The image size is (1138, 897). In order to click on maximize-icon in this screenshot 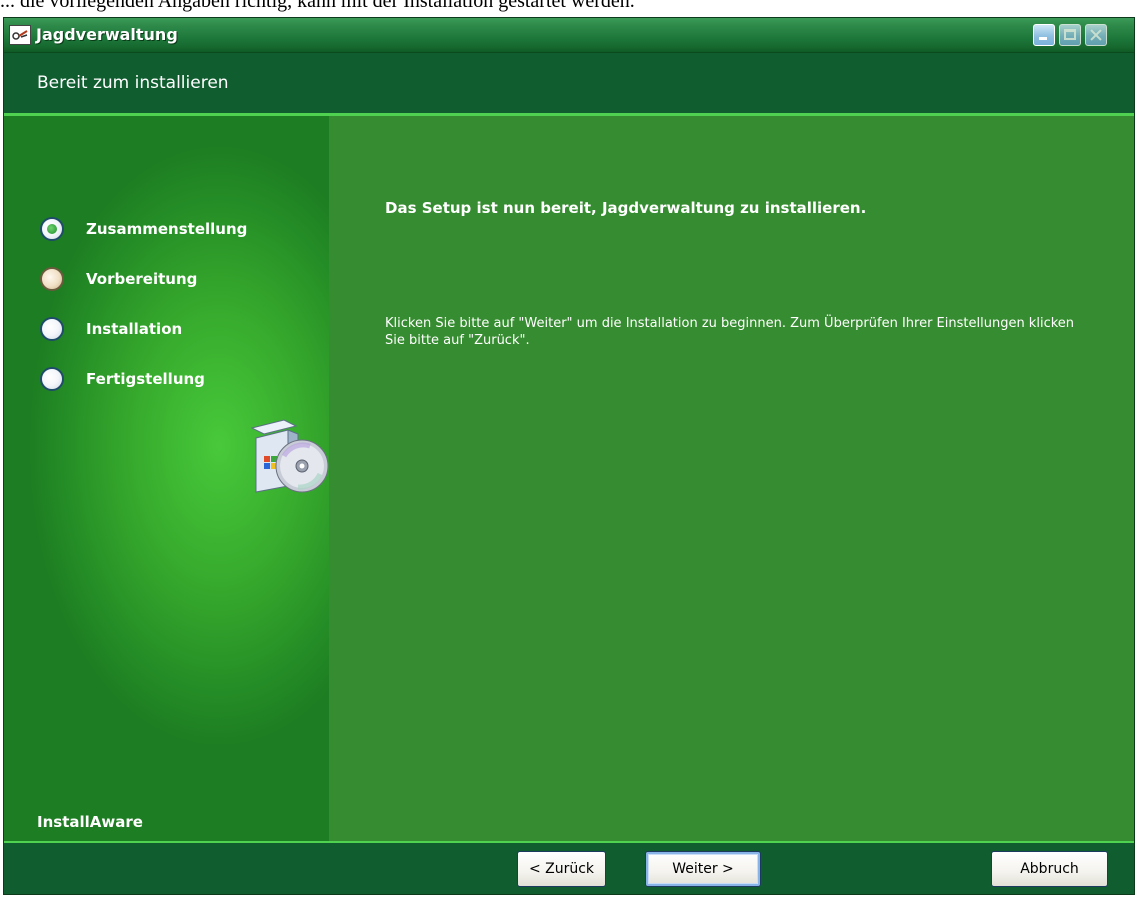, I will do `click(1070, 35)`.